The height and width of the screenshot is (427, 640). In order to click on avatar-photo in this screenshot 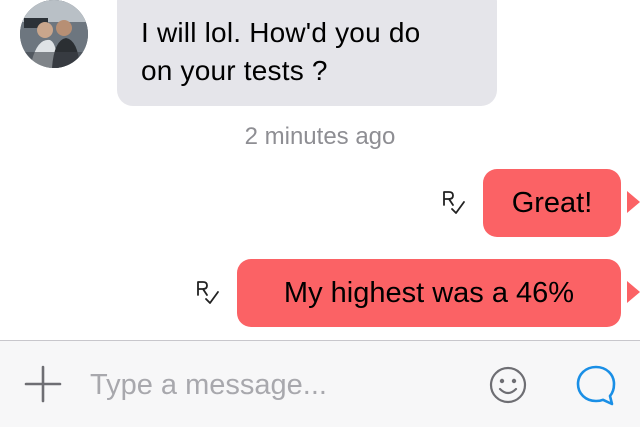, I will do `click(54, 34)`.